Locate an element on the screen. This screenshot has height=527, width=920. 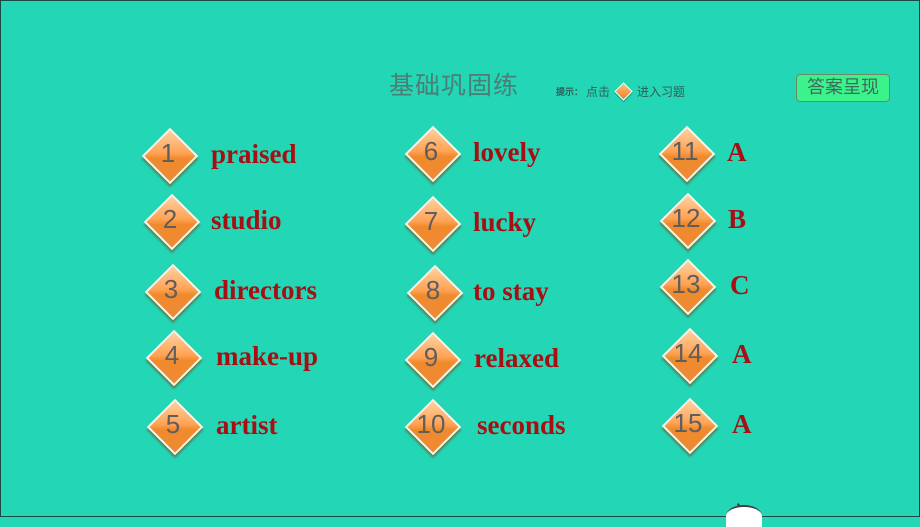
answer-text: make-up is located at coordinates (267, 355).